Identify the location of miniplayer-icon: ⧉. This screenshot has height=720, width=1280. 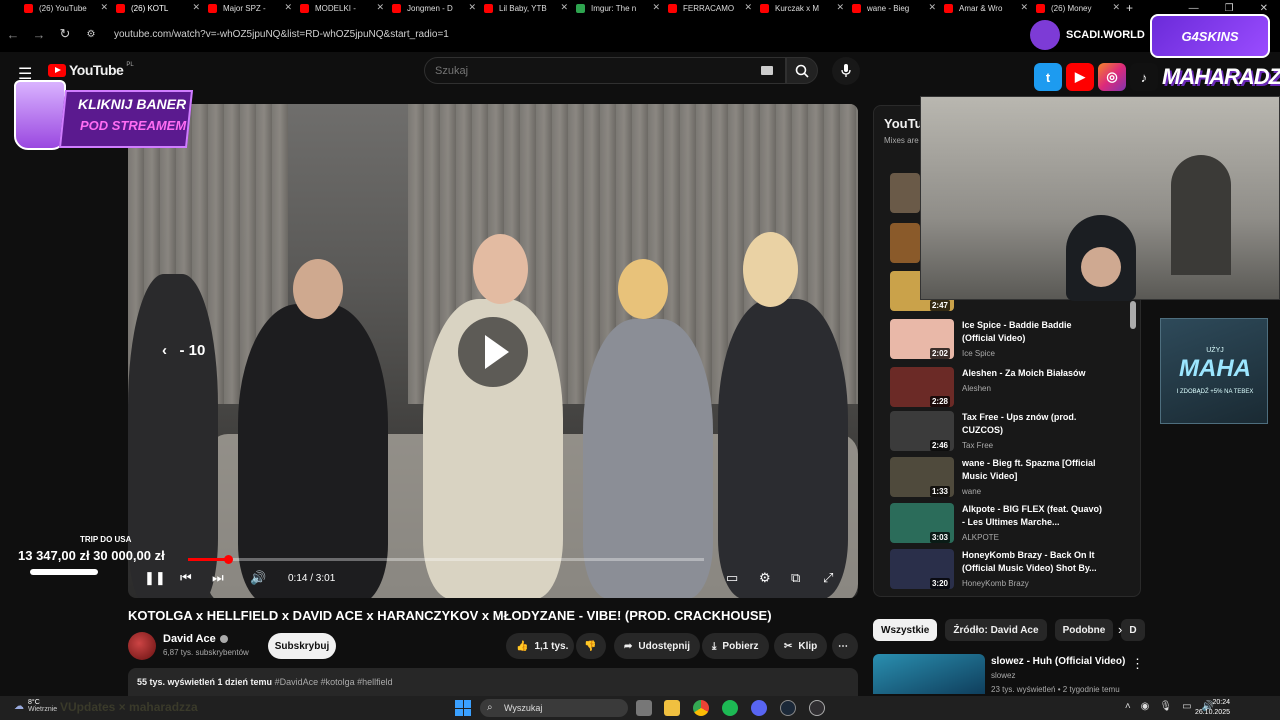
(795, 578).